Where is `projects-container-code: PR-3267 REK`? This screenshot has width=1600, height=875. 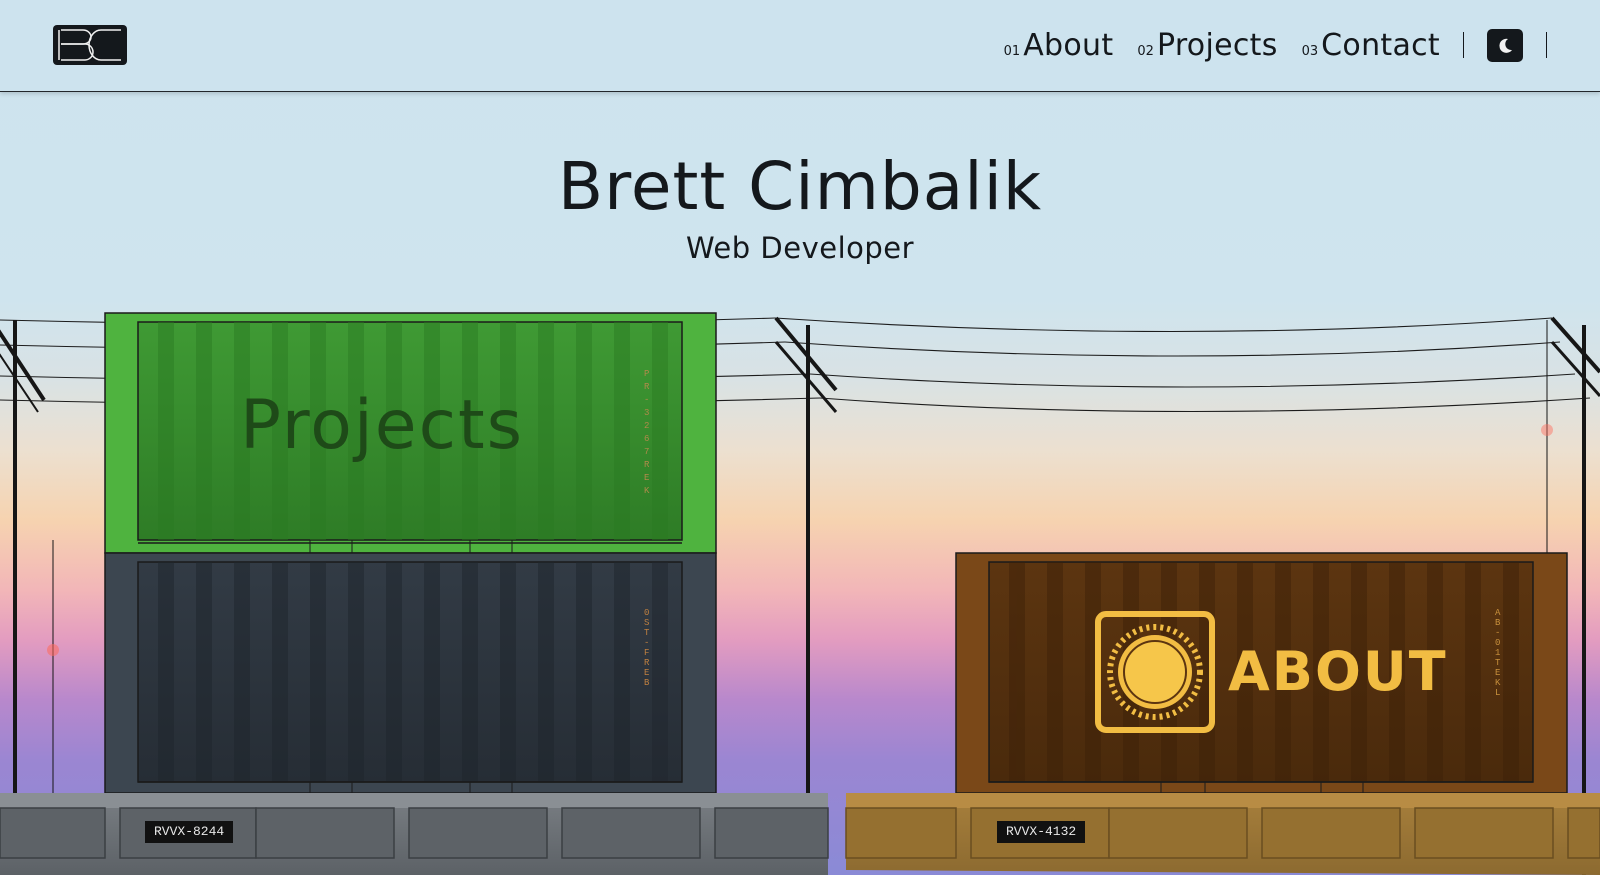 projects-container-code: PR-3267 REK is located at coordinates (647, 432).